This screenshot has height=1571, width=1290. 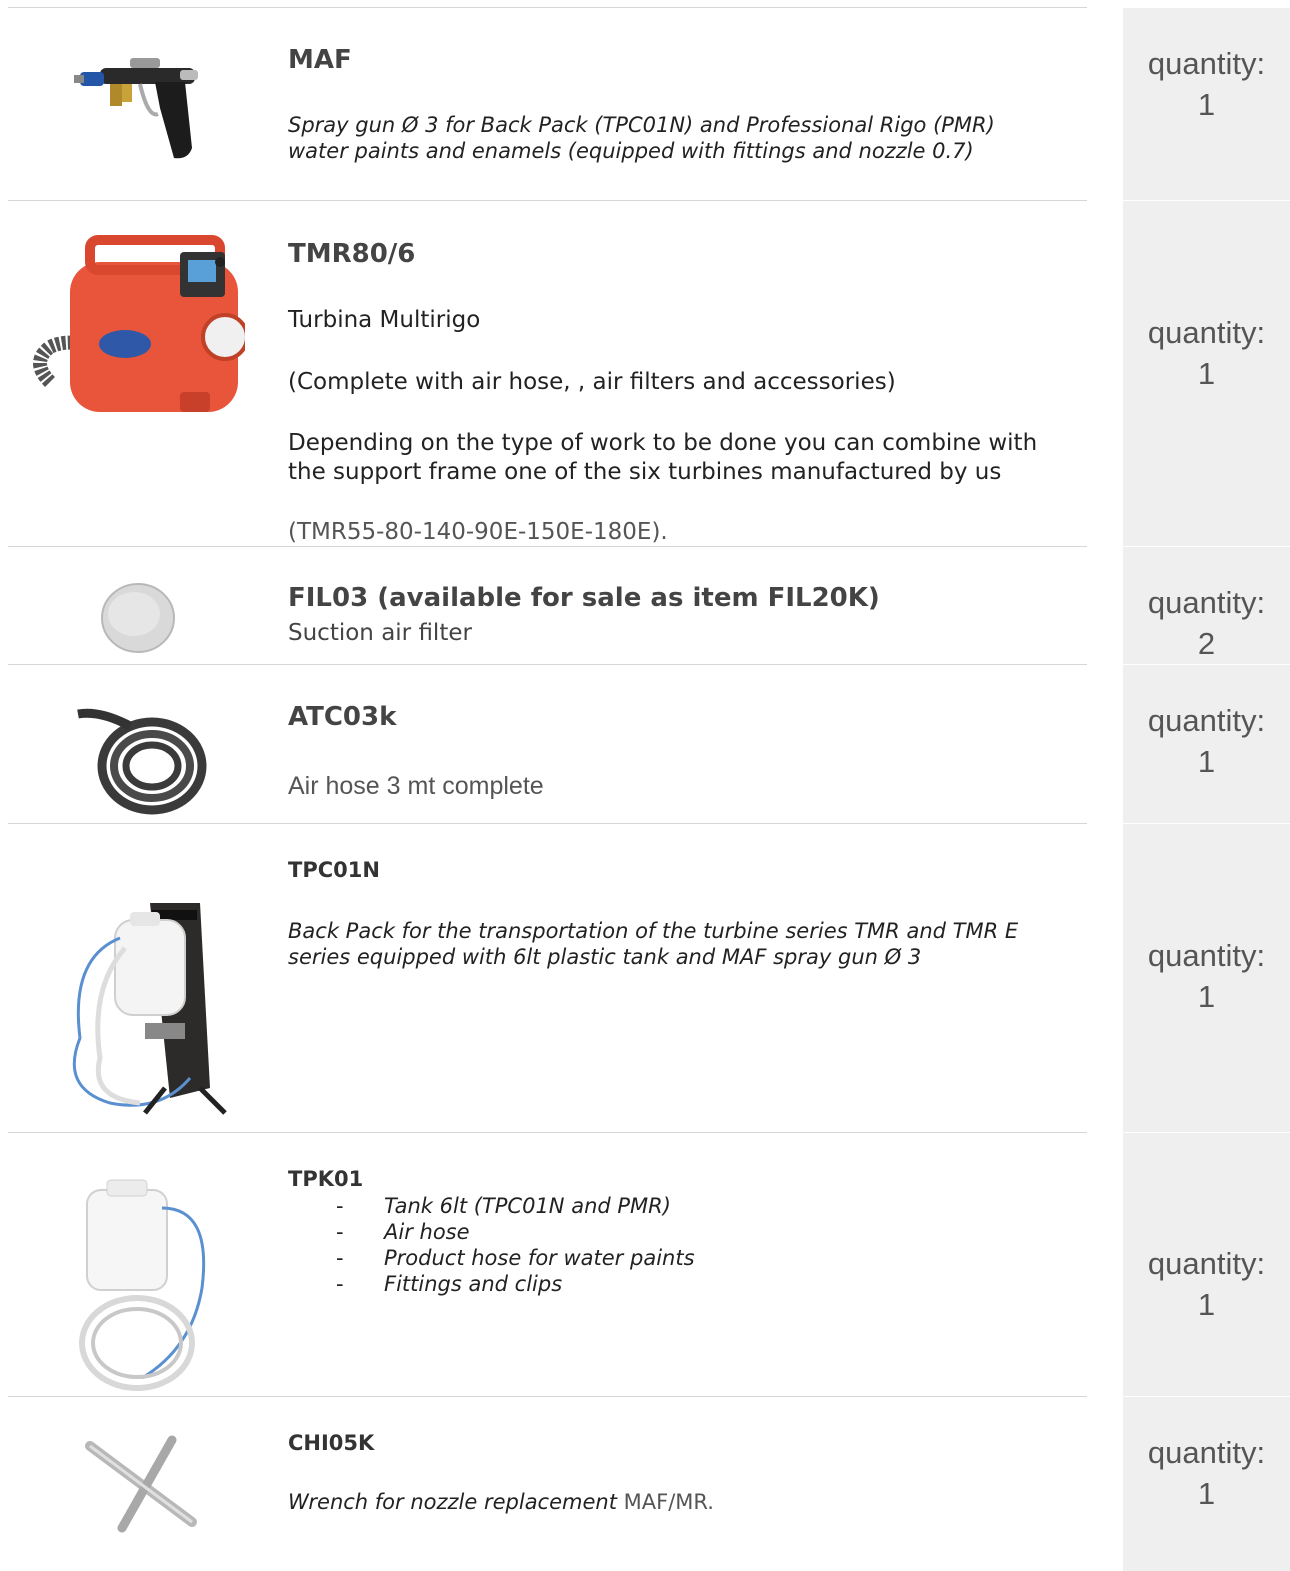 I want to click on quantity-cell: quantity: 2, so click(x=1206, y=623).